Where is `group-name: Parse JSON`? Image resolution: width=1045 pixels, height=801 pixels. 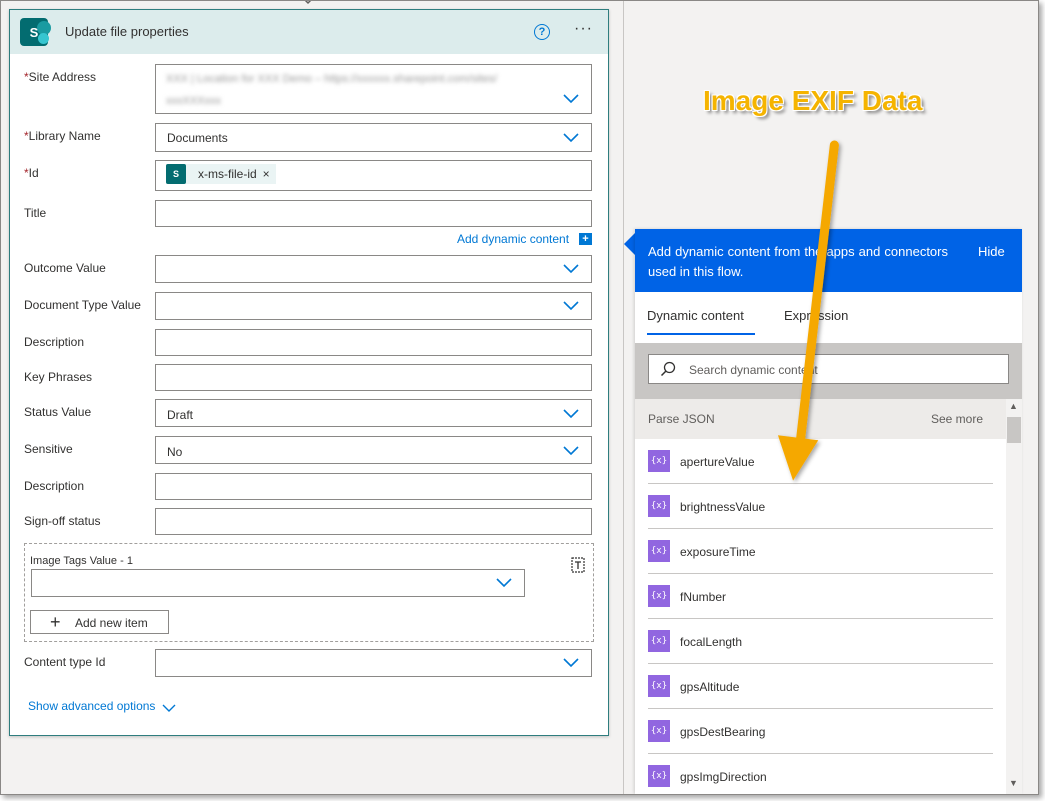 group-name: Parse JSON is located at coordinates (681, 419).